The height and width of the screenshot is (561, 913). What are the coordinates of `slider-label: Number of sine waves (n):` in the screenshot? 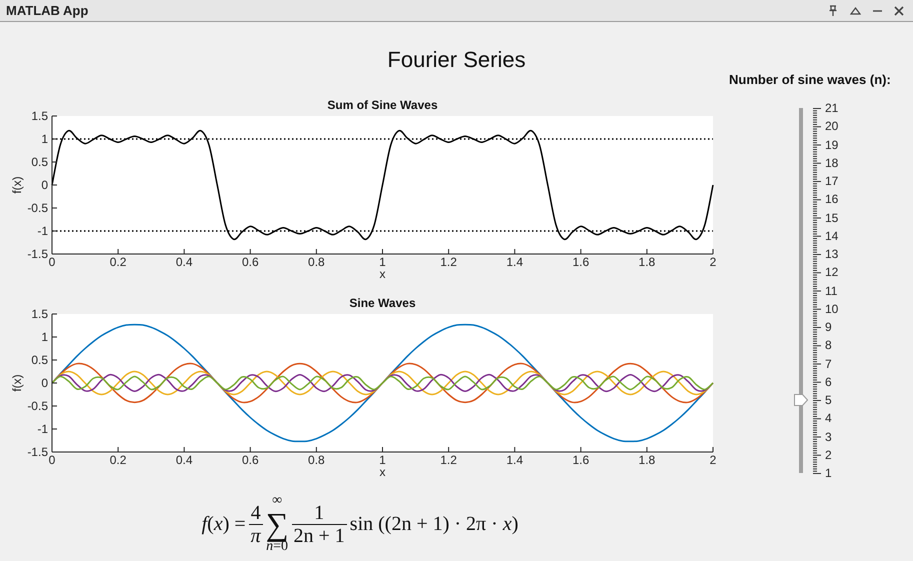 It's located at (810, 80).